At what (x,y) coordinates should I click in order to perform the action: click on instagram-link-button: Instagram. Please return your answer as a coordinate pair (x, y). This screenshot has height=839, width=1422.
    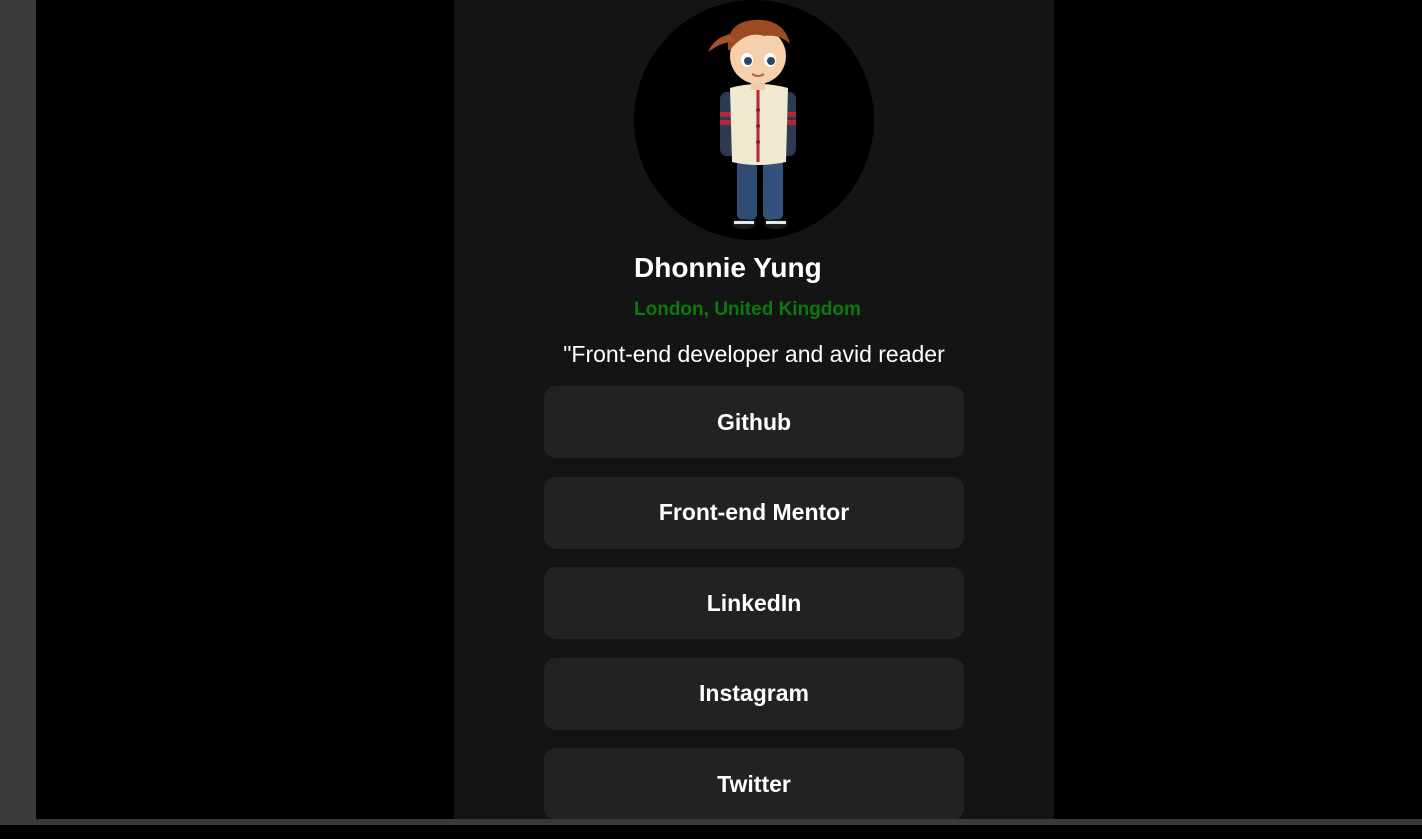
    Looking at the image, I should click on (754, 693).